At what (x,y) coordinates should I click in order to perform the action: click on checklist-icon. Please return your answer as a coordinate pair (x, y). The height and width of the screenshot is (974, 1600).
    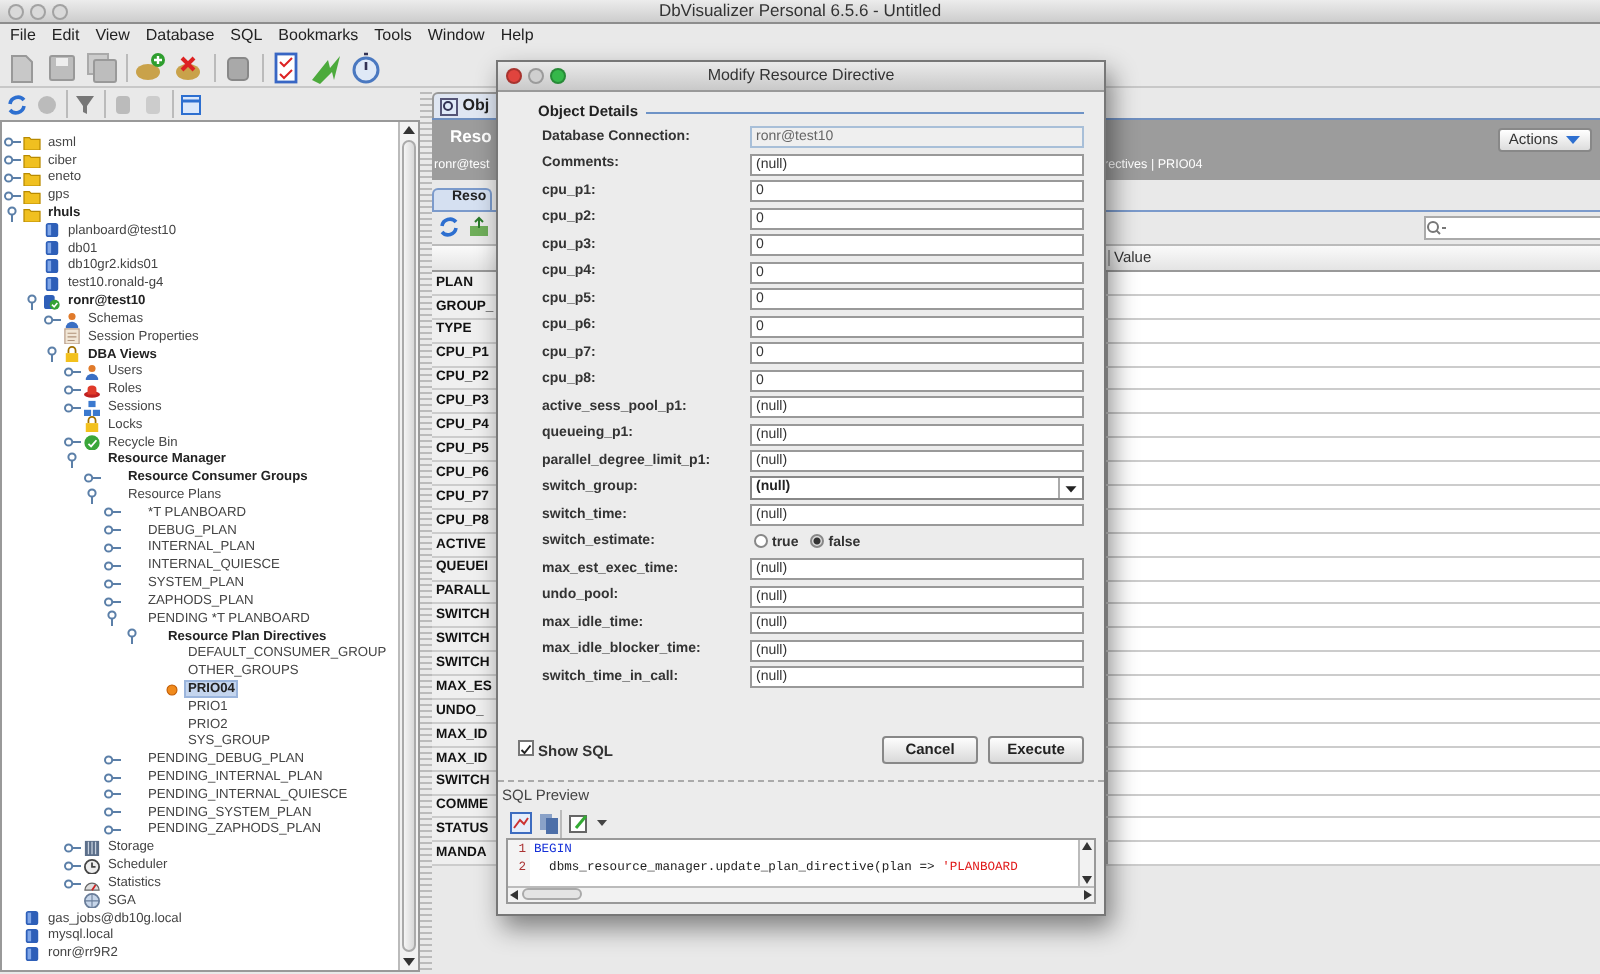
    Looking at the image, I should click on (286, 67).